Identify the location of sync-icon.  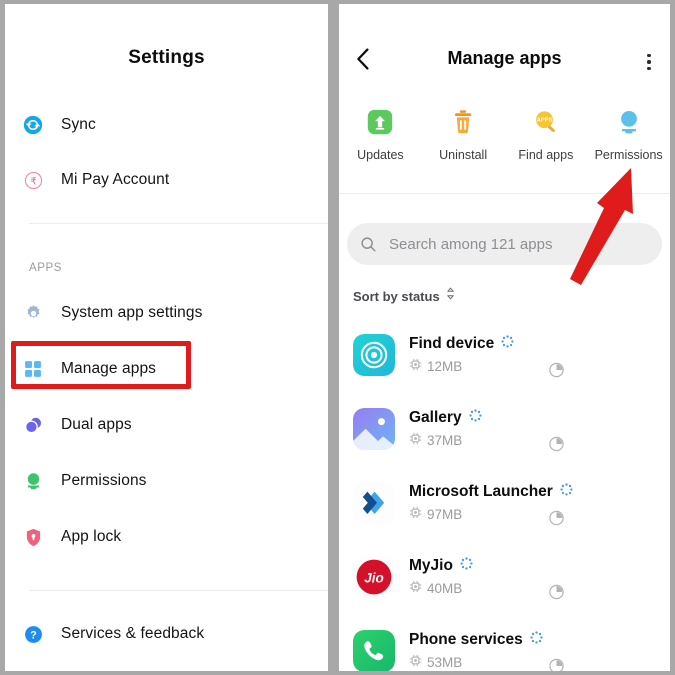
(33, 125).